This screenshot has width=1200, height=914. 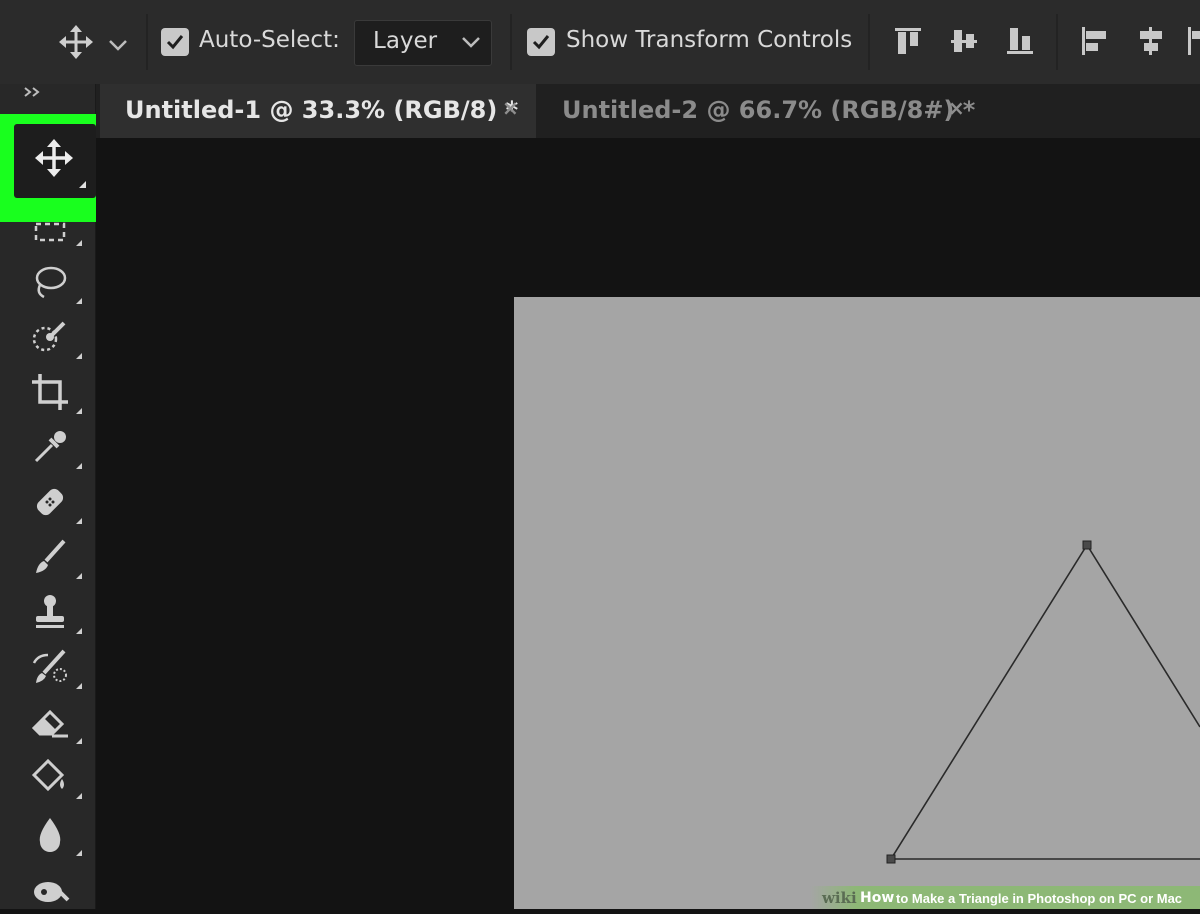 What do you see at coordinates (908, 43) in the screenshot?
I see `align-top-edges-icon` at bounding box center [908, 43].